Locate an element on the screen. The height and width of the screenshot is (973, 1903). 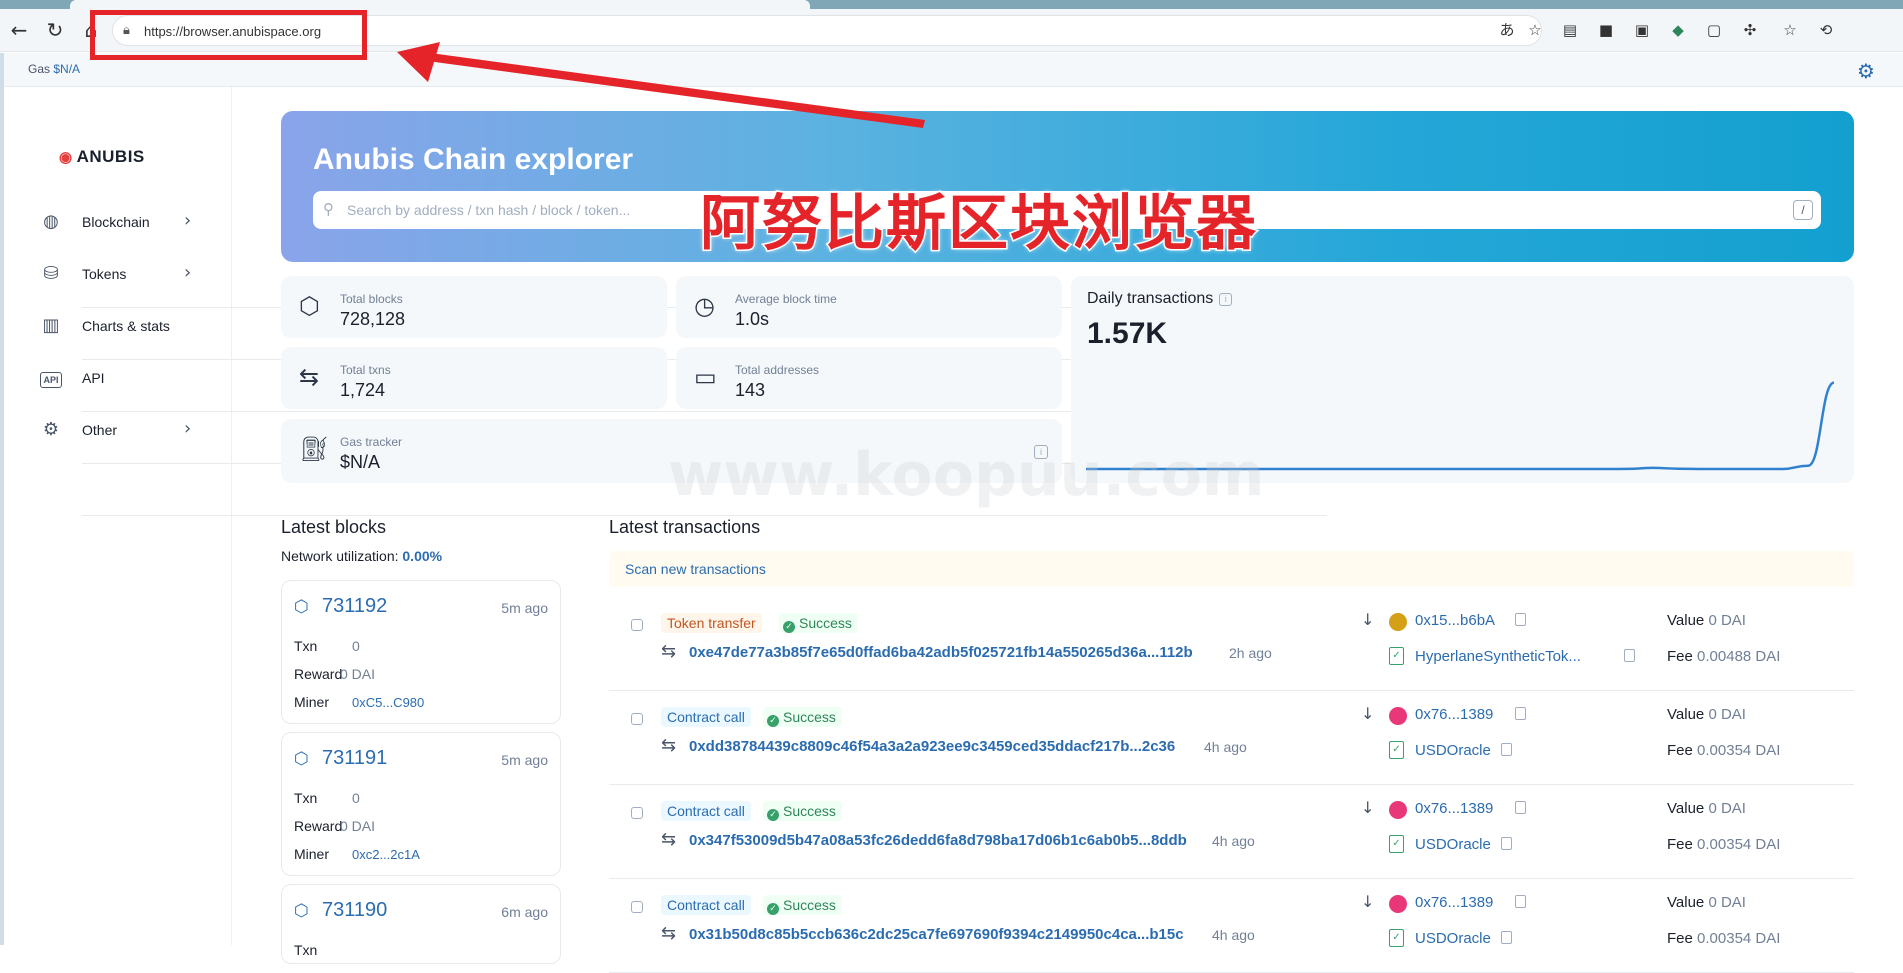
block-number-link: 731191 is located at coordinates (354, 758).